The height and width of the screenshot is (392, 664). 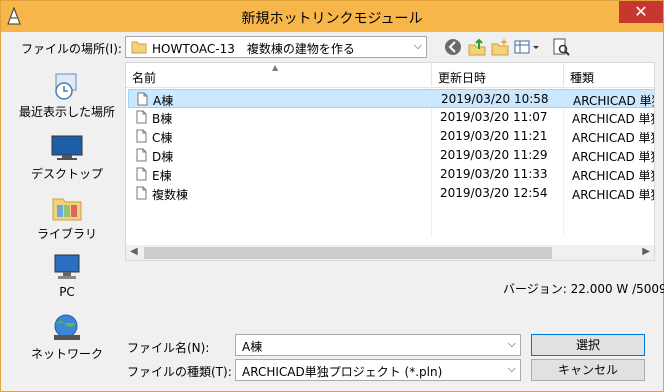 I want to click on column-header-date: 更新日時, so click(x=462, y=77).